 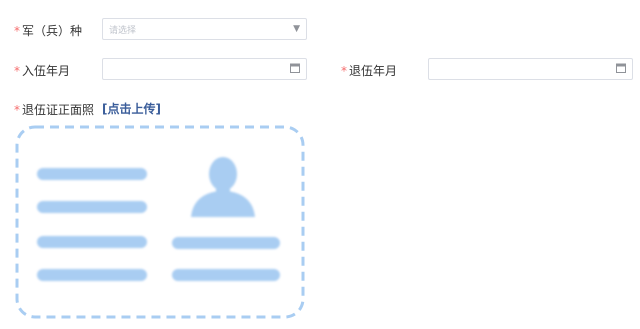 I want to click on enlist-date-label: 入伍年月, so click(x=46, y=71).